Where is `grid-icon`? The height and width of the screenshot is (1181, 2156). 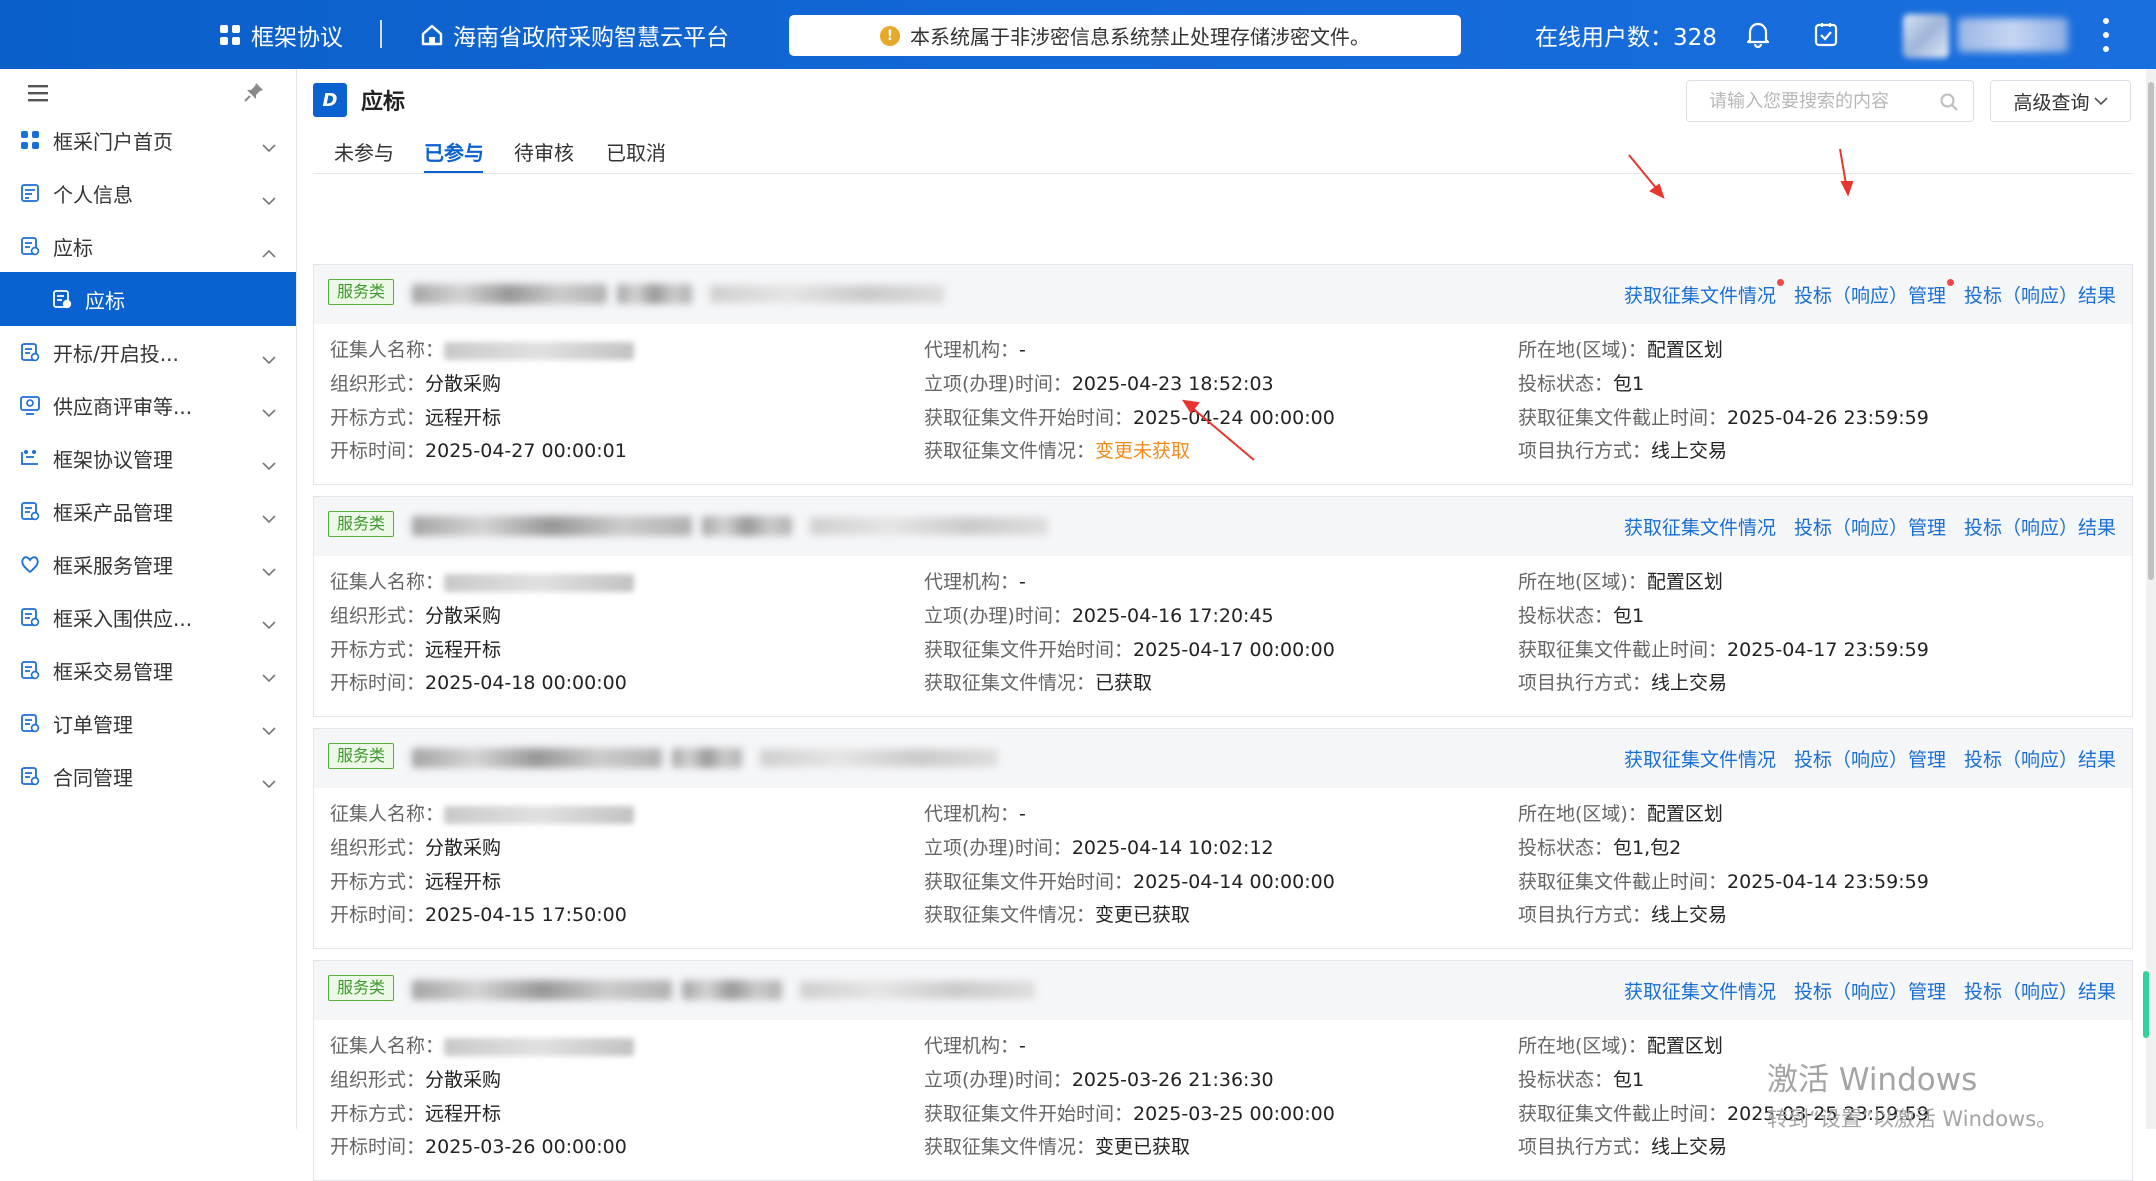 grid-icon is located at coordinates (230, 34).